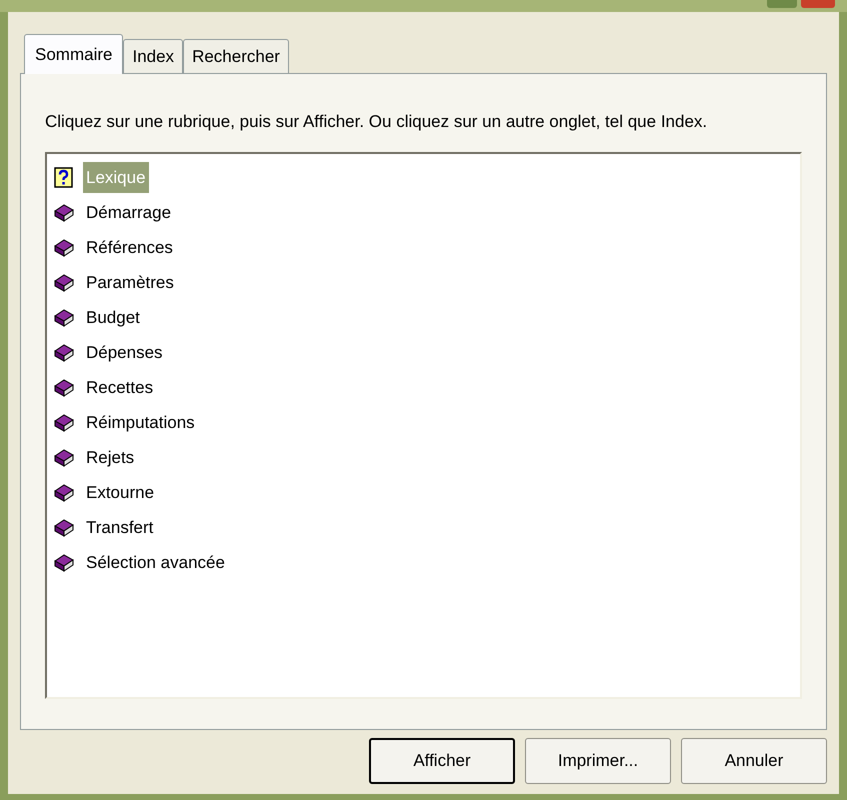 This screenshot has width=847, height=800. I want to click on topic-item: Budget, so click(113, 318).